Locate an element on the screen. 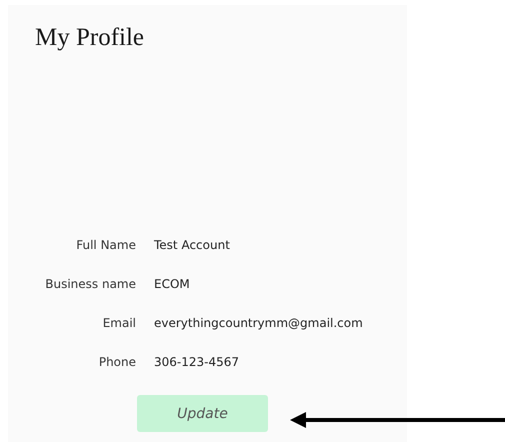  field-value: 306-123-4567 is located at coordinates (197, 362).